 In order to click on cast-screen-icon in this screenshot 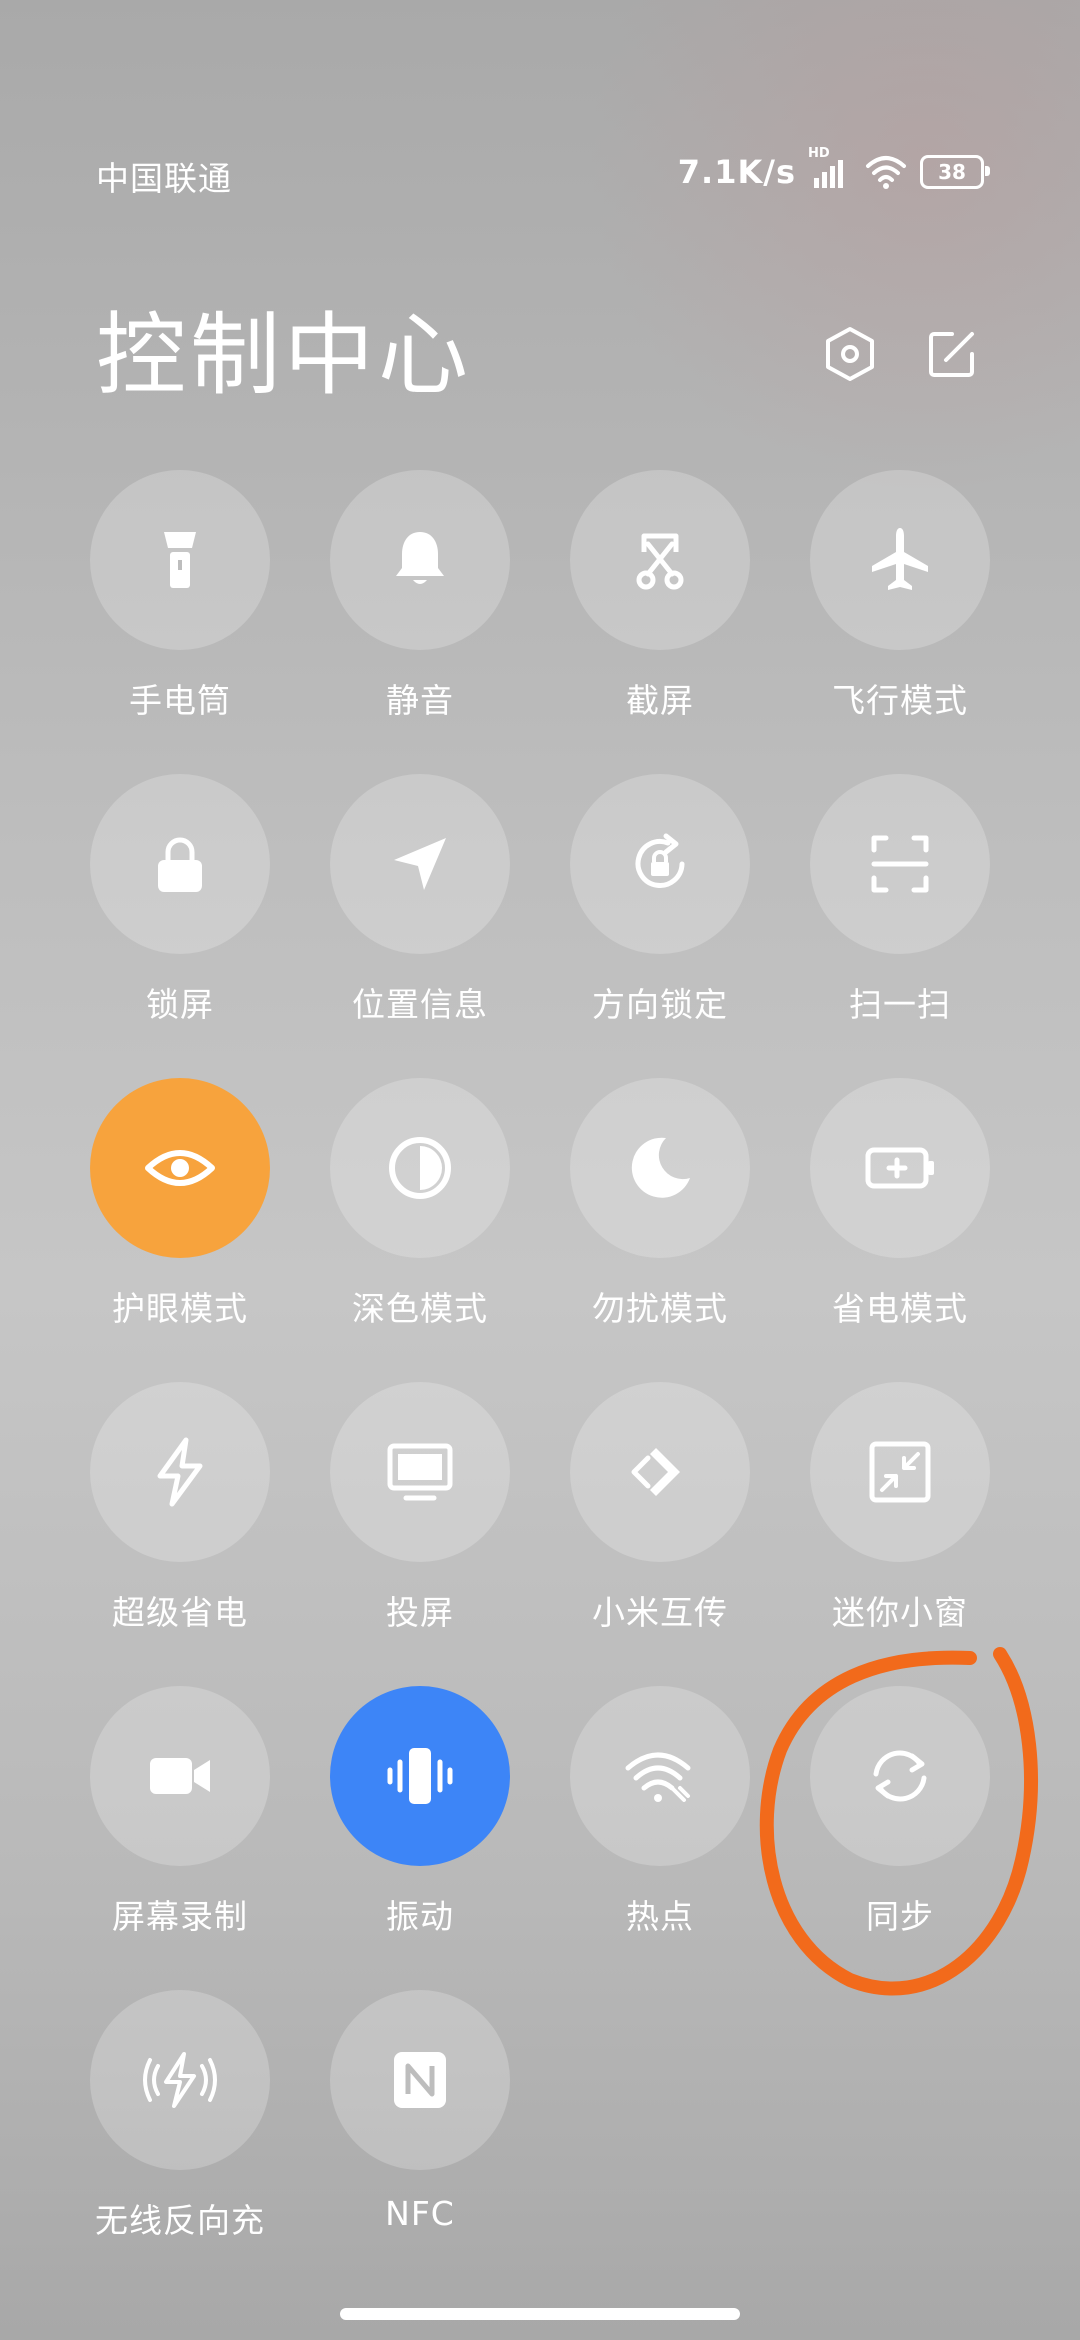, I will do `click(420, 1472)`.